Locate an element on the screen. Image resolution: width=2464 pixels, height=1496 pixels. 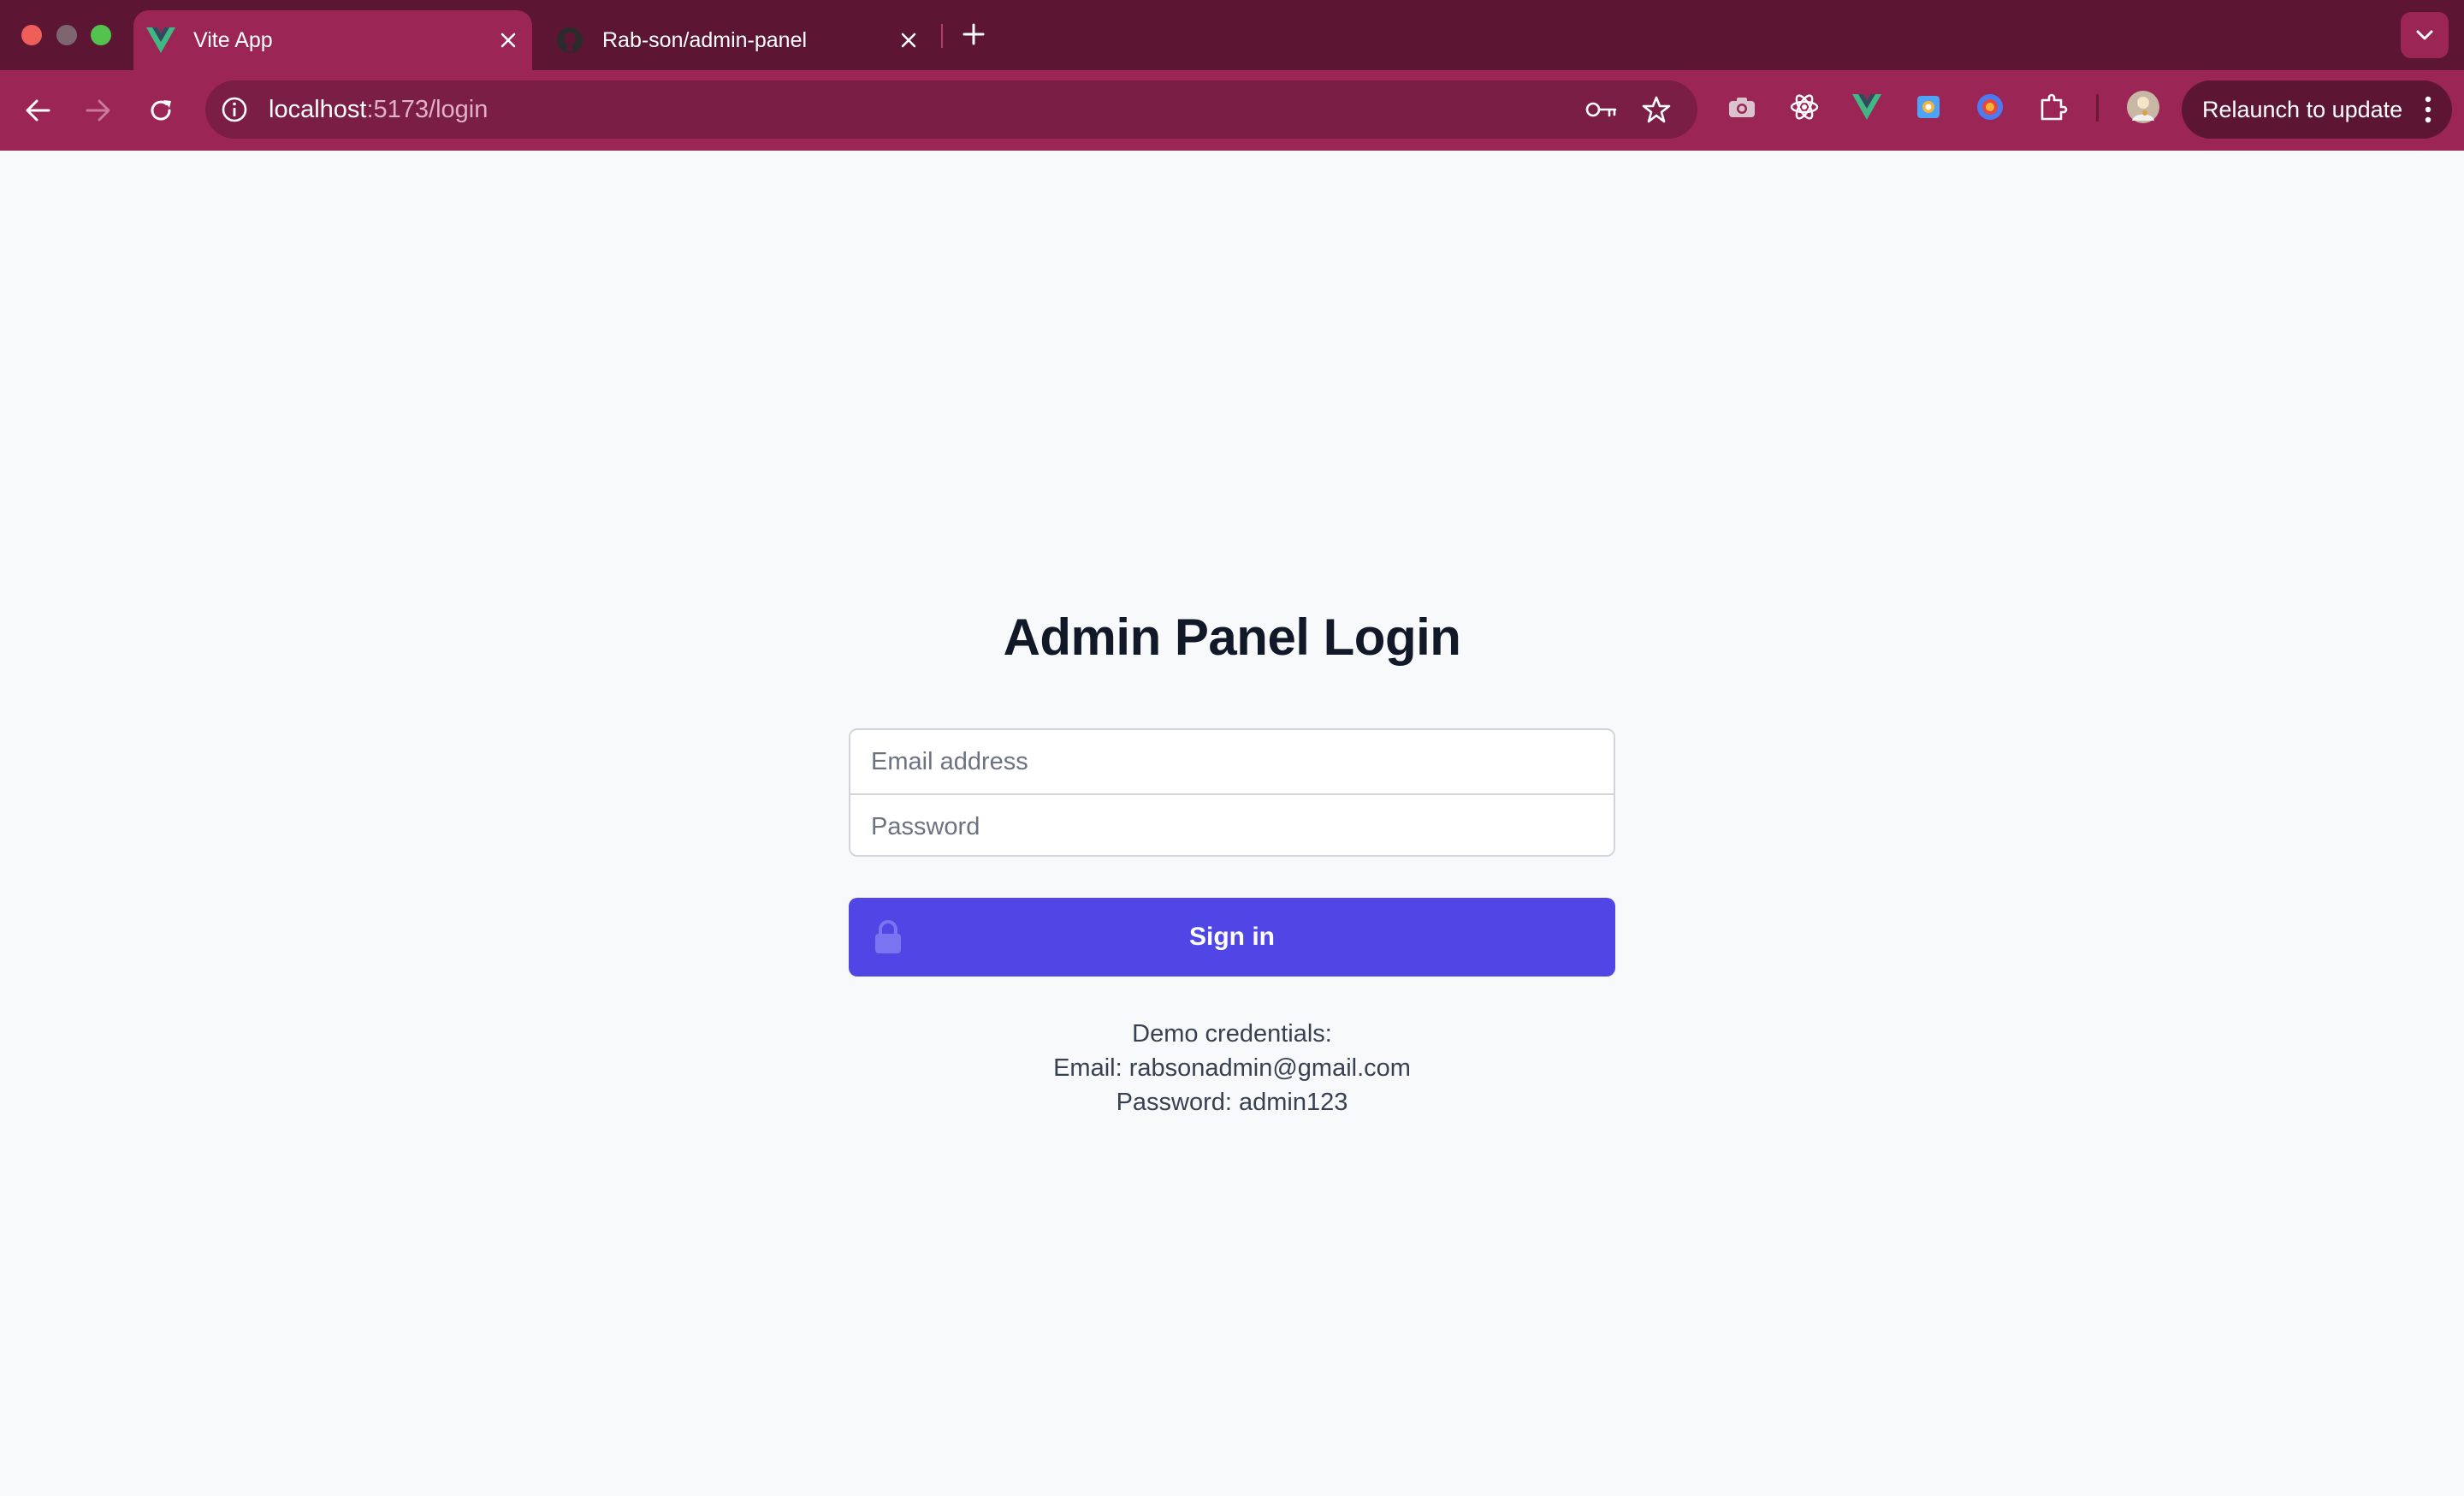
github-icon is located at coordinates (569, 40).